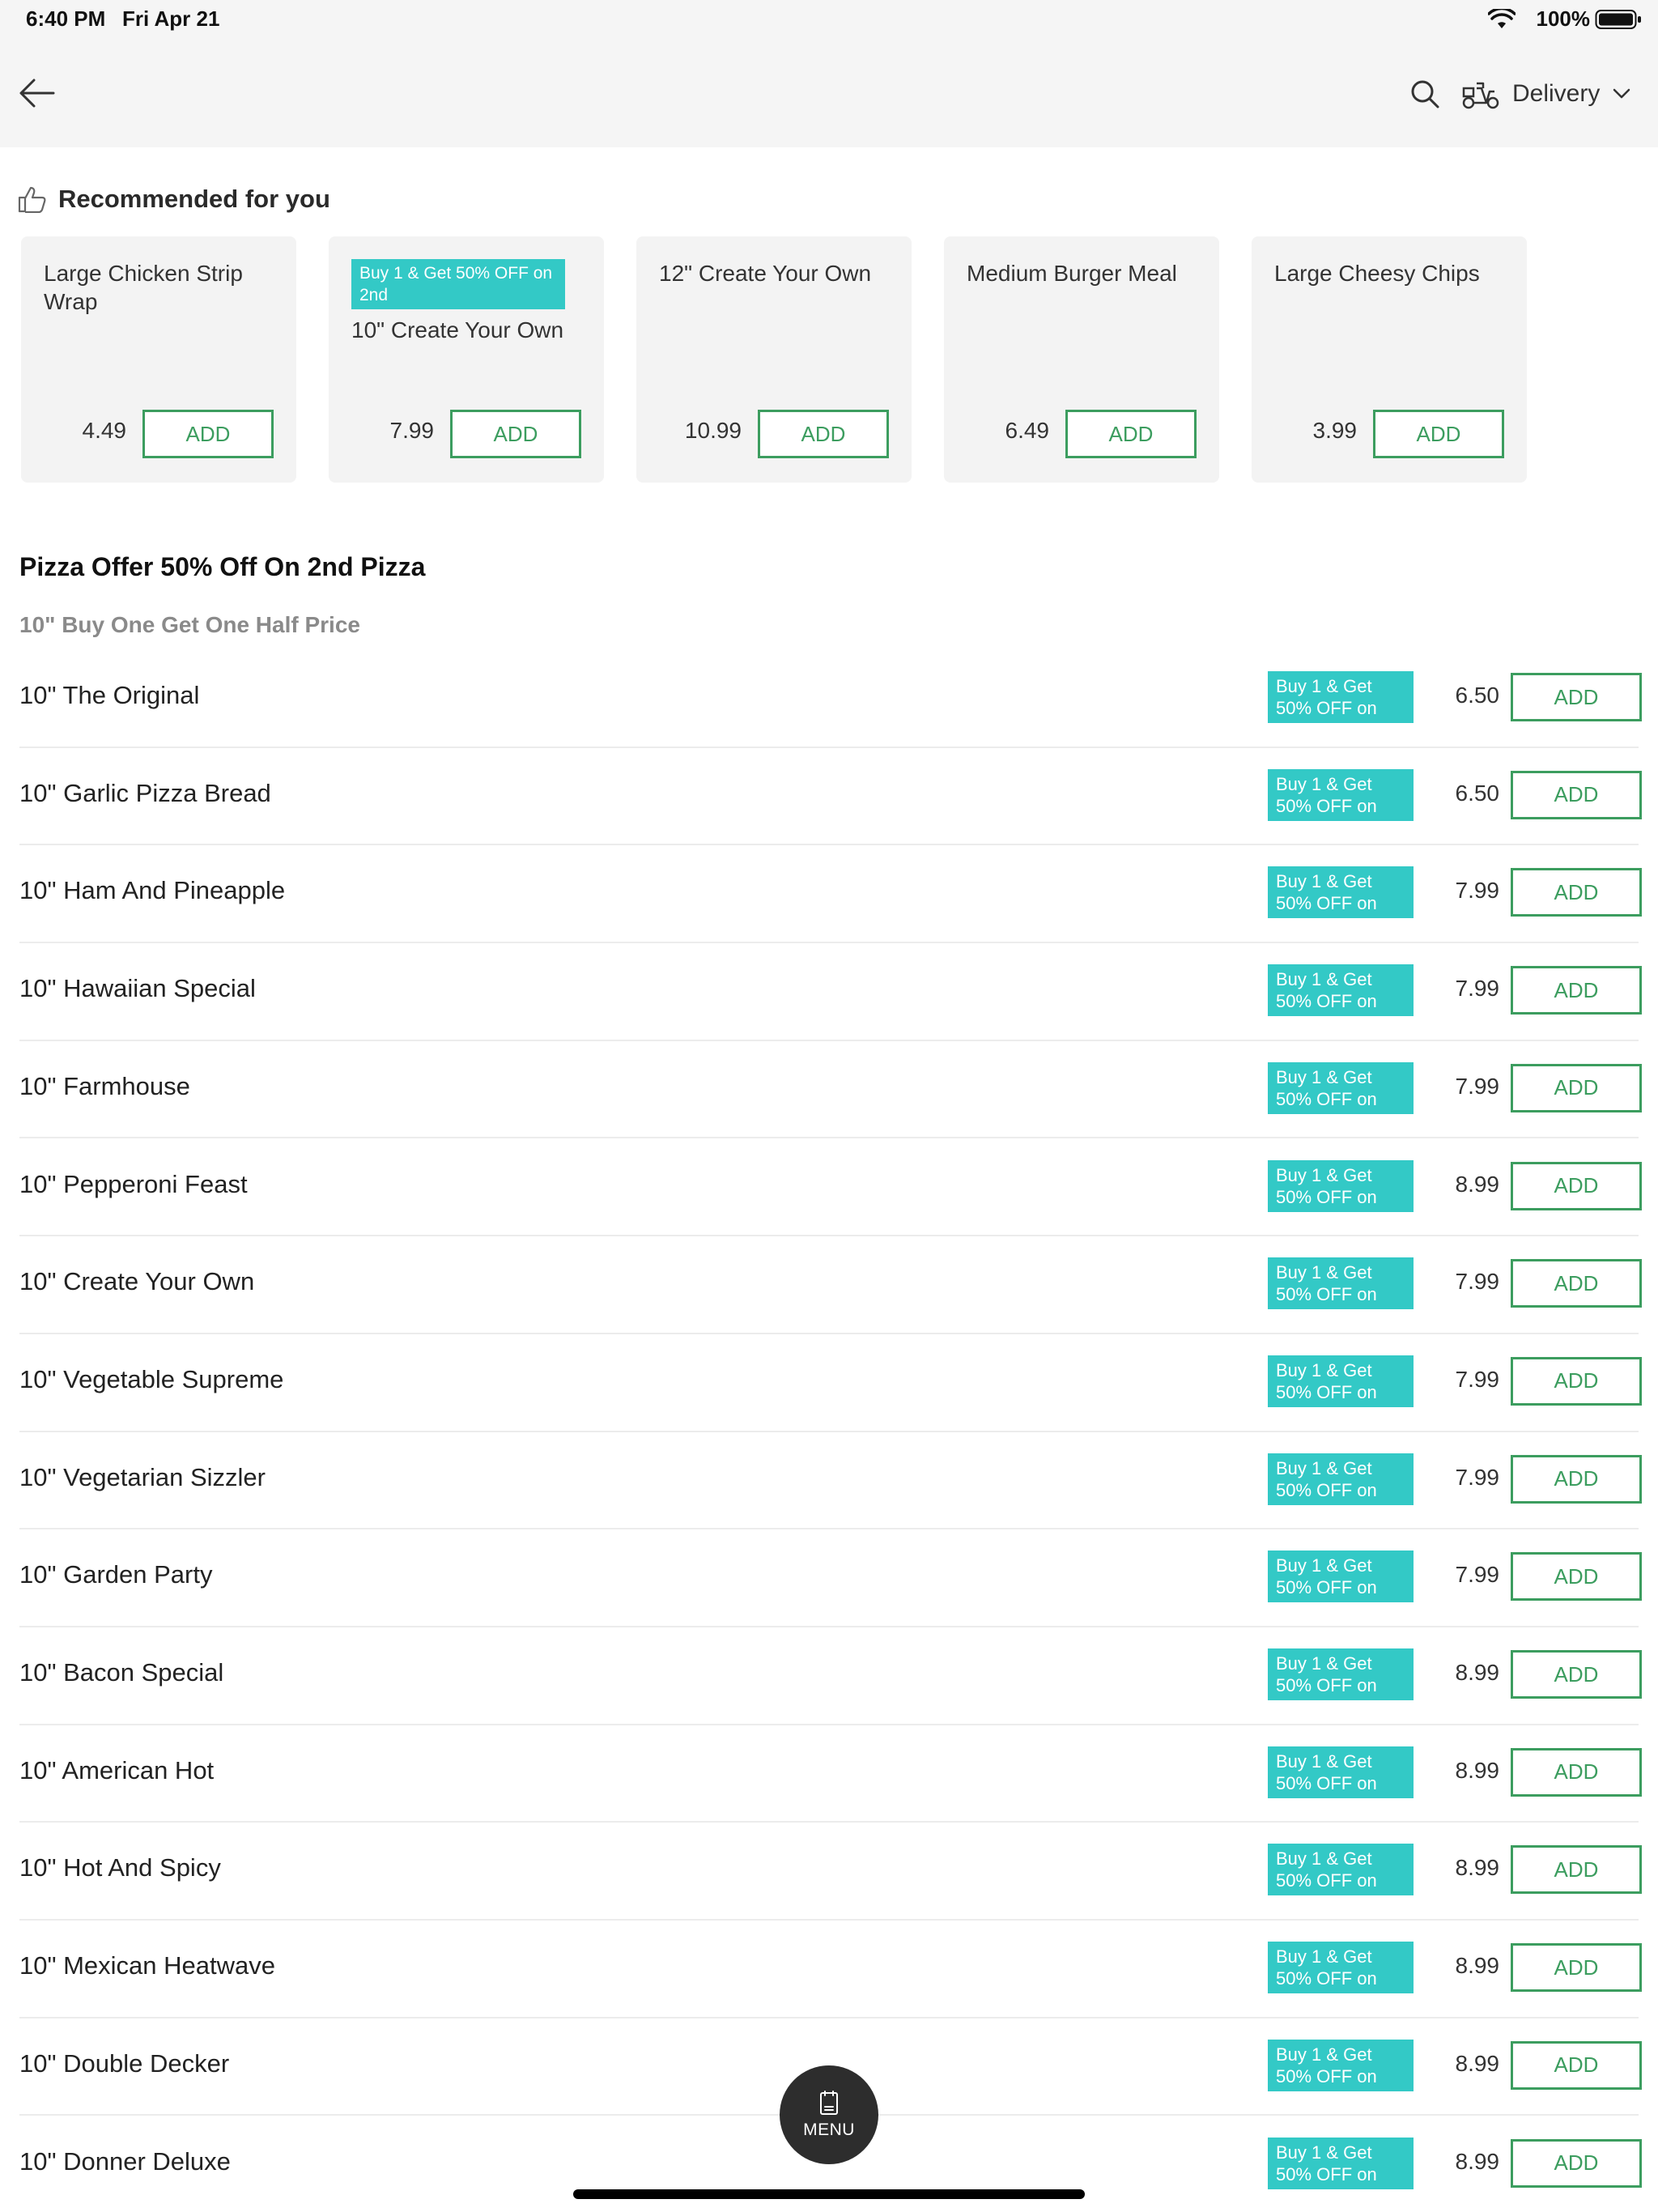 Image resolution: width=1658 pixels, height=2212 pixels. What do you see at coordinates (829, 2103) in the screenshot?
I see `menu-book-icon` at bounding box center [829, 2103].